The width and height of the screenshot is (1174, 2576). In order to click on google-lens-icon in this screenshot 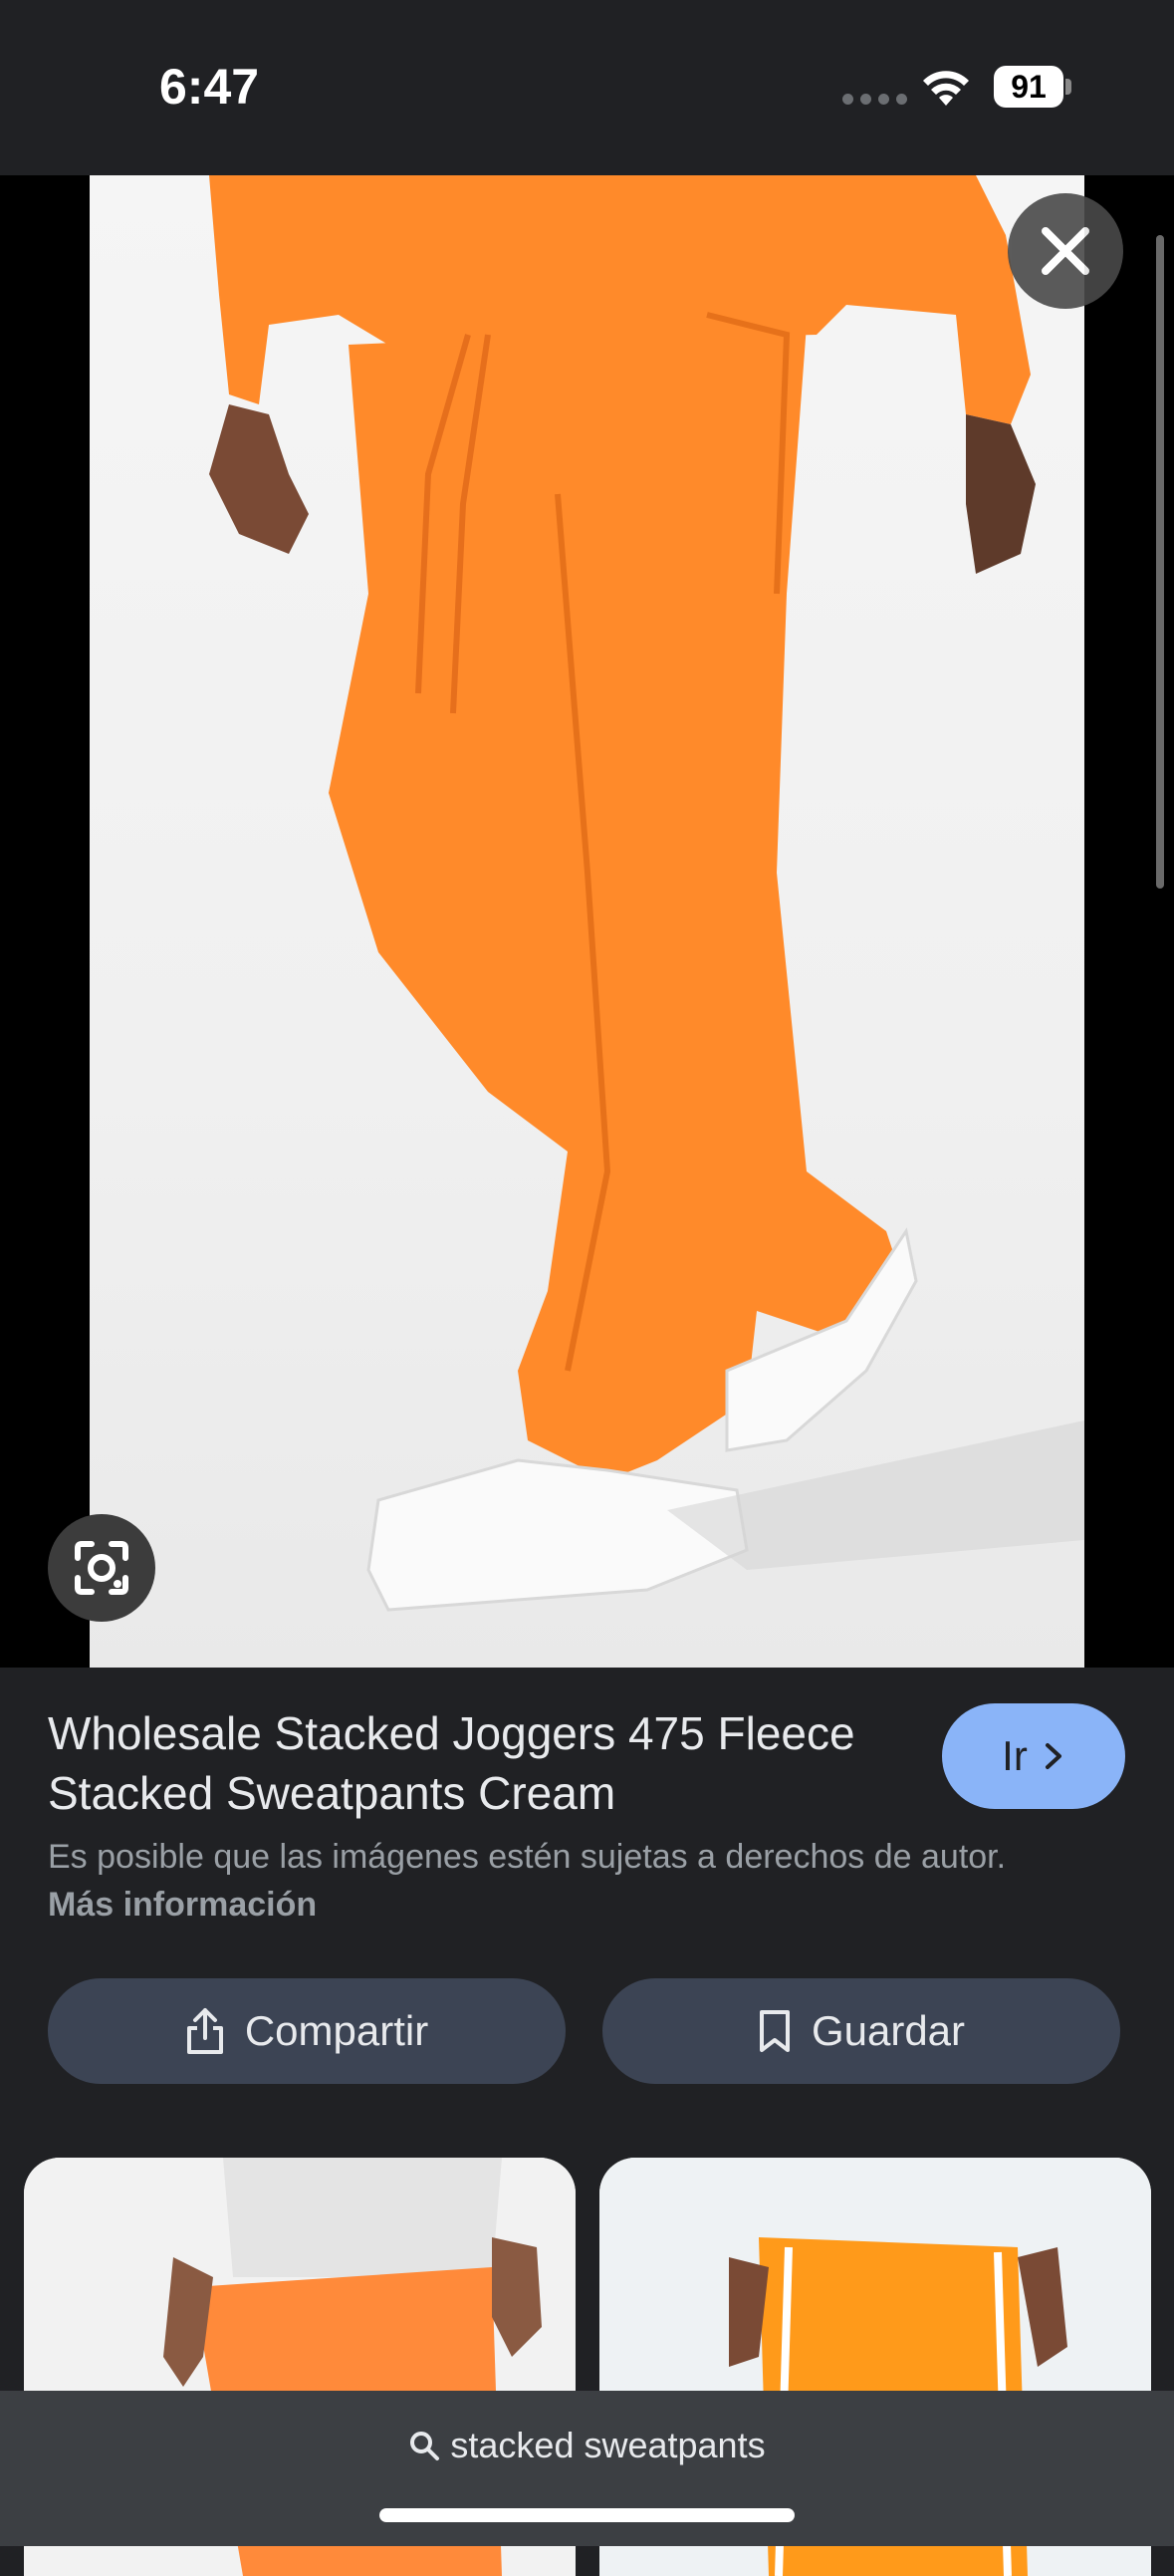, I will do `click(101, 1568)`.